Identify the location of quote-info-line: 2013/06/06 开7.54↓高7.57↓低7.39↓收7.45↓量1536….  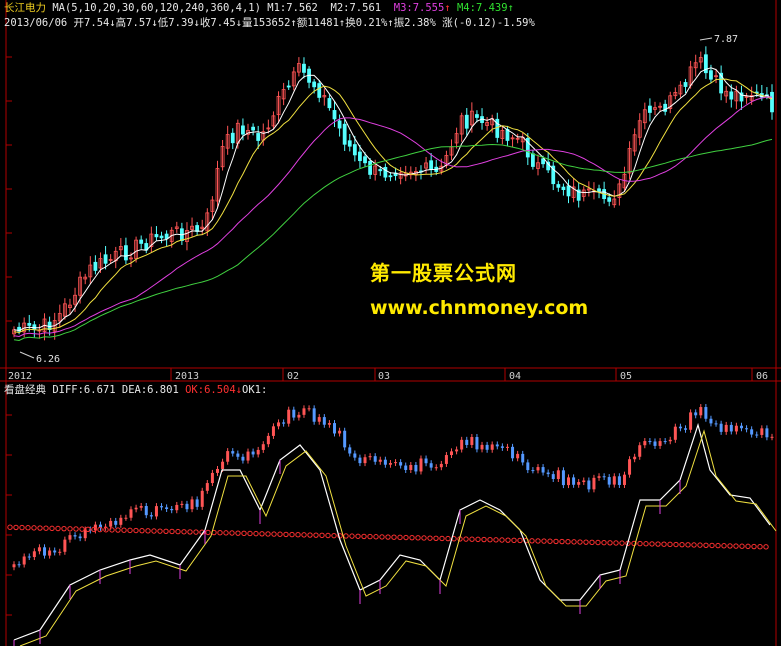
(269, 23).